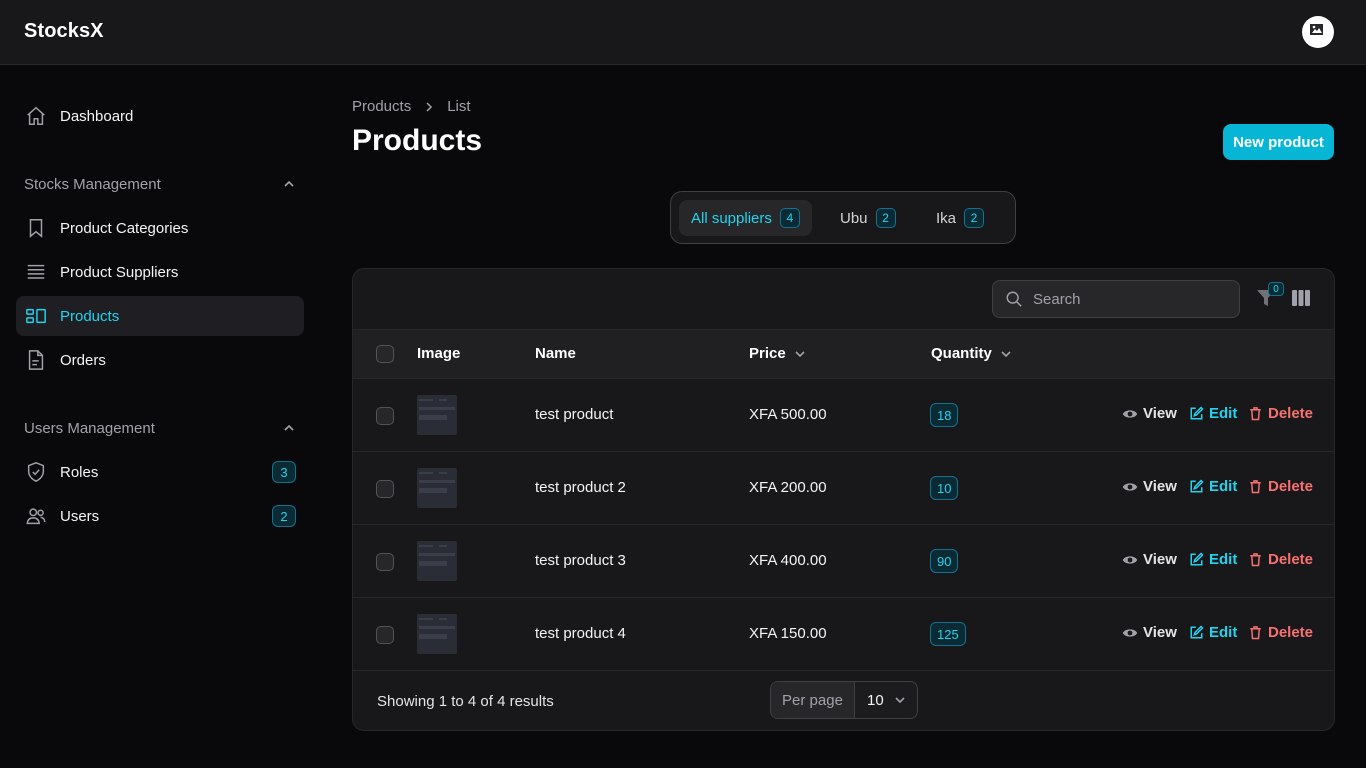 This screenshot has width=1366, height=768. I want to click on filter-count-badge: 0, so click(1276, 289).